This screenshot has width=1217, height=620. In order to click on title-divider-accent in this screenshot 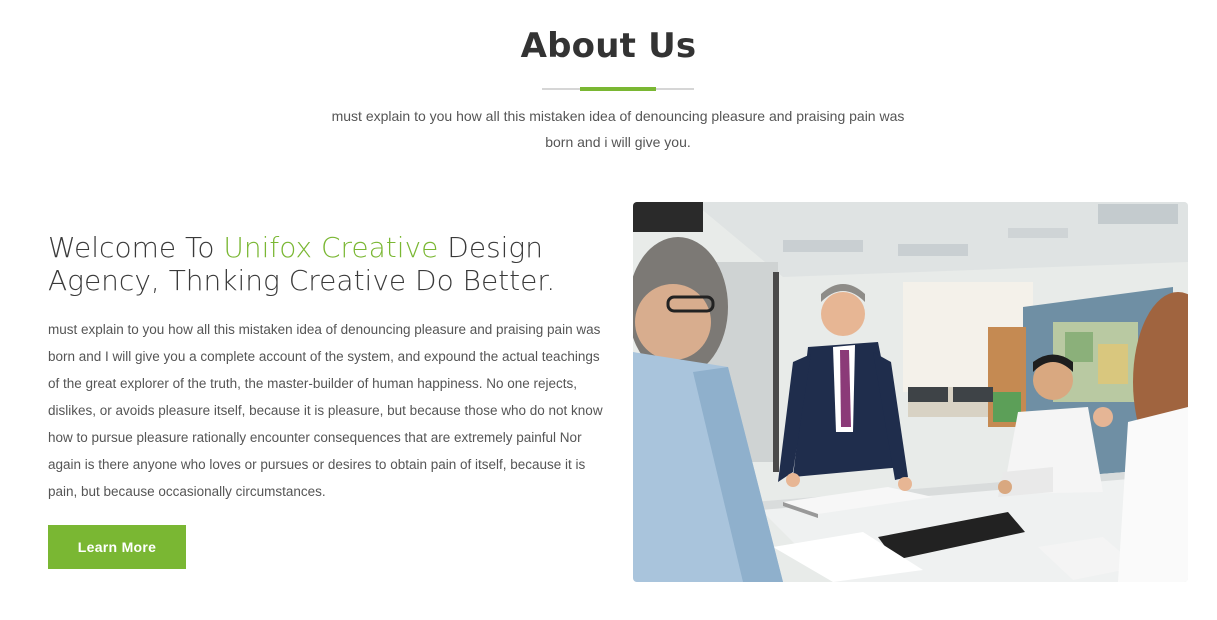, I will do `click(618, 89)`.